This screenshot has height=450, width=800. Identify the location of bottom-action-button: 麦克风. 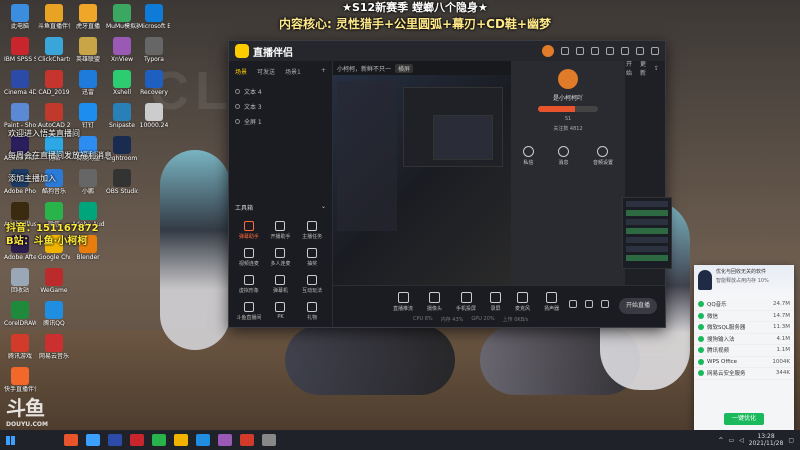
(522, 302).